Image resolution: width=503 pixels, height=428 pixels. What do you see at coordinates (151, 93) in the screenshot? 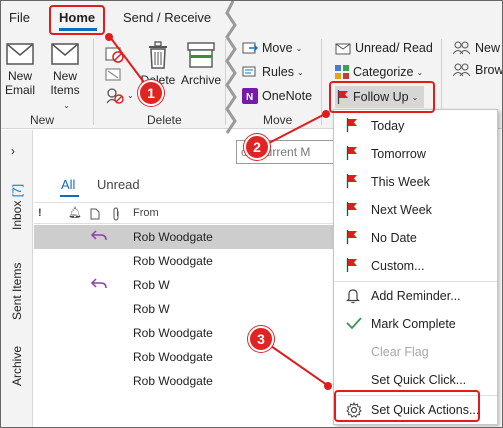
I see `step-badge-1: 1` at bounding box center [151, 93].